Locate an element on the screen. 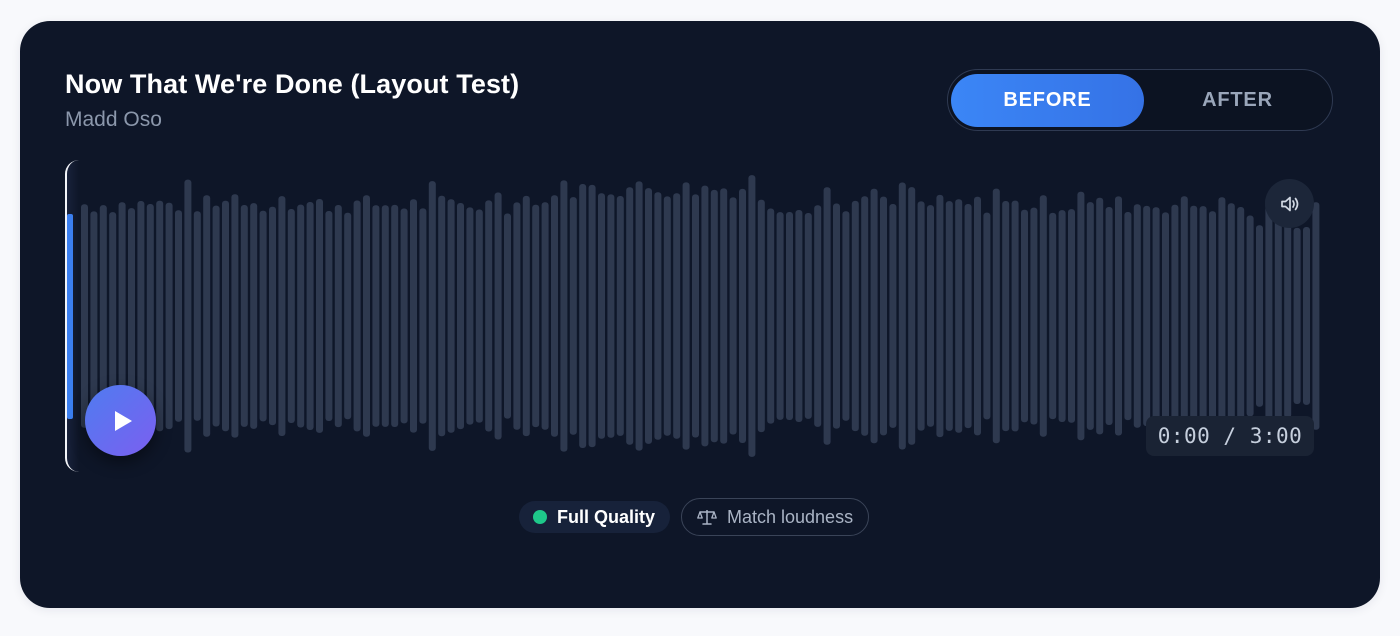 The image size is (1400, 636). play-button is located at coordinates (120, 420).